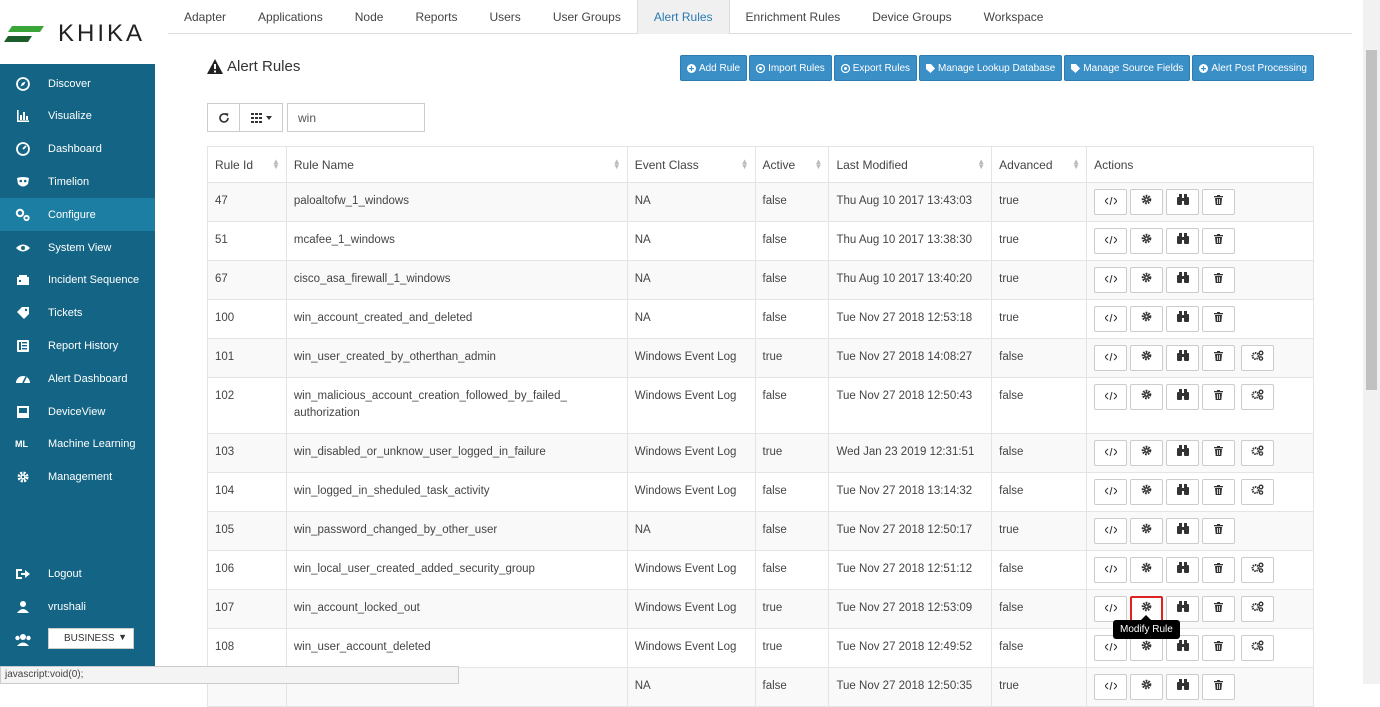 This screenshot has height=707, width=1380. Describe the element at coordinates (356, 117) in the screenshot. I see `search-input` at that location.